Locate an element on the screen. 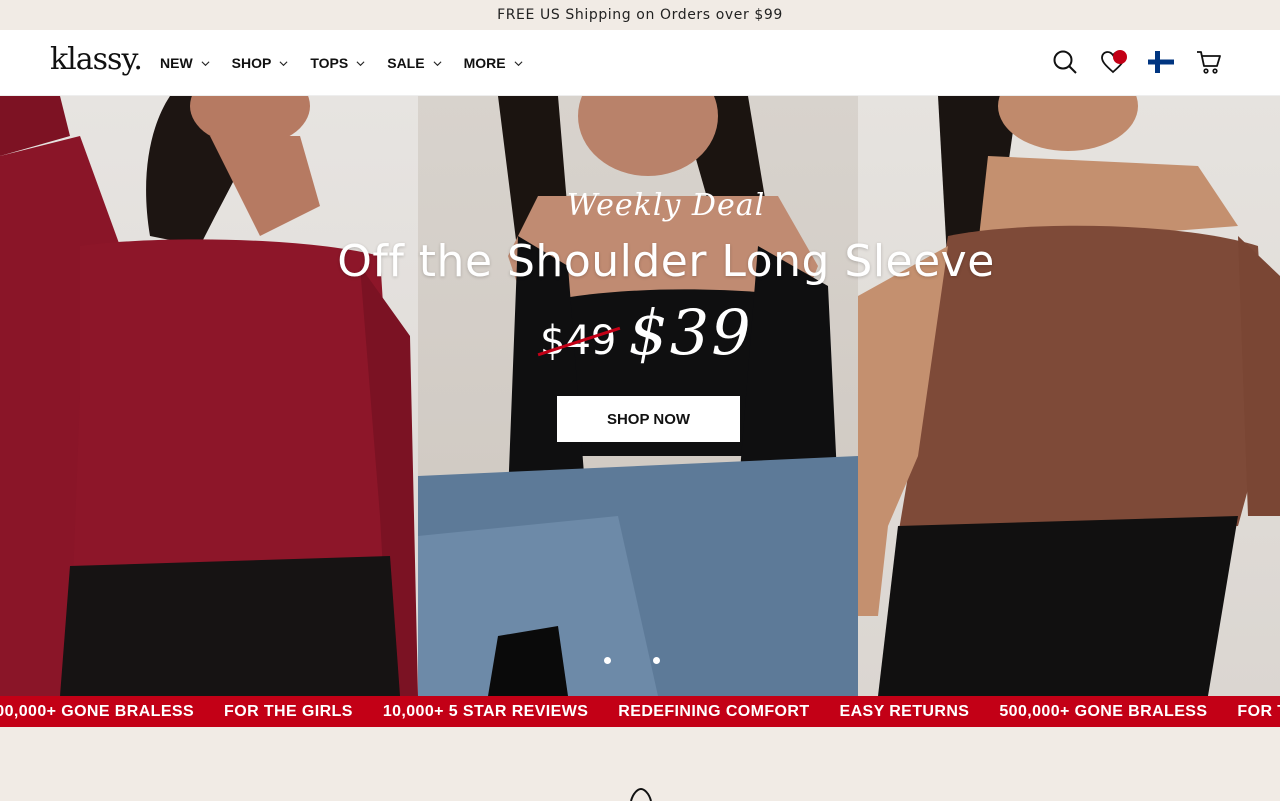  header-icons is located at coordinates (1137, 62).